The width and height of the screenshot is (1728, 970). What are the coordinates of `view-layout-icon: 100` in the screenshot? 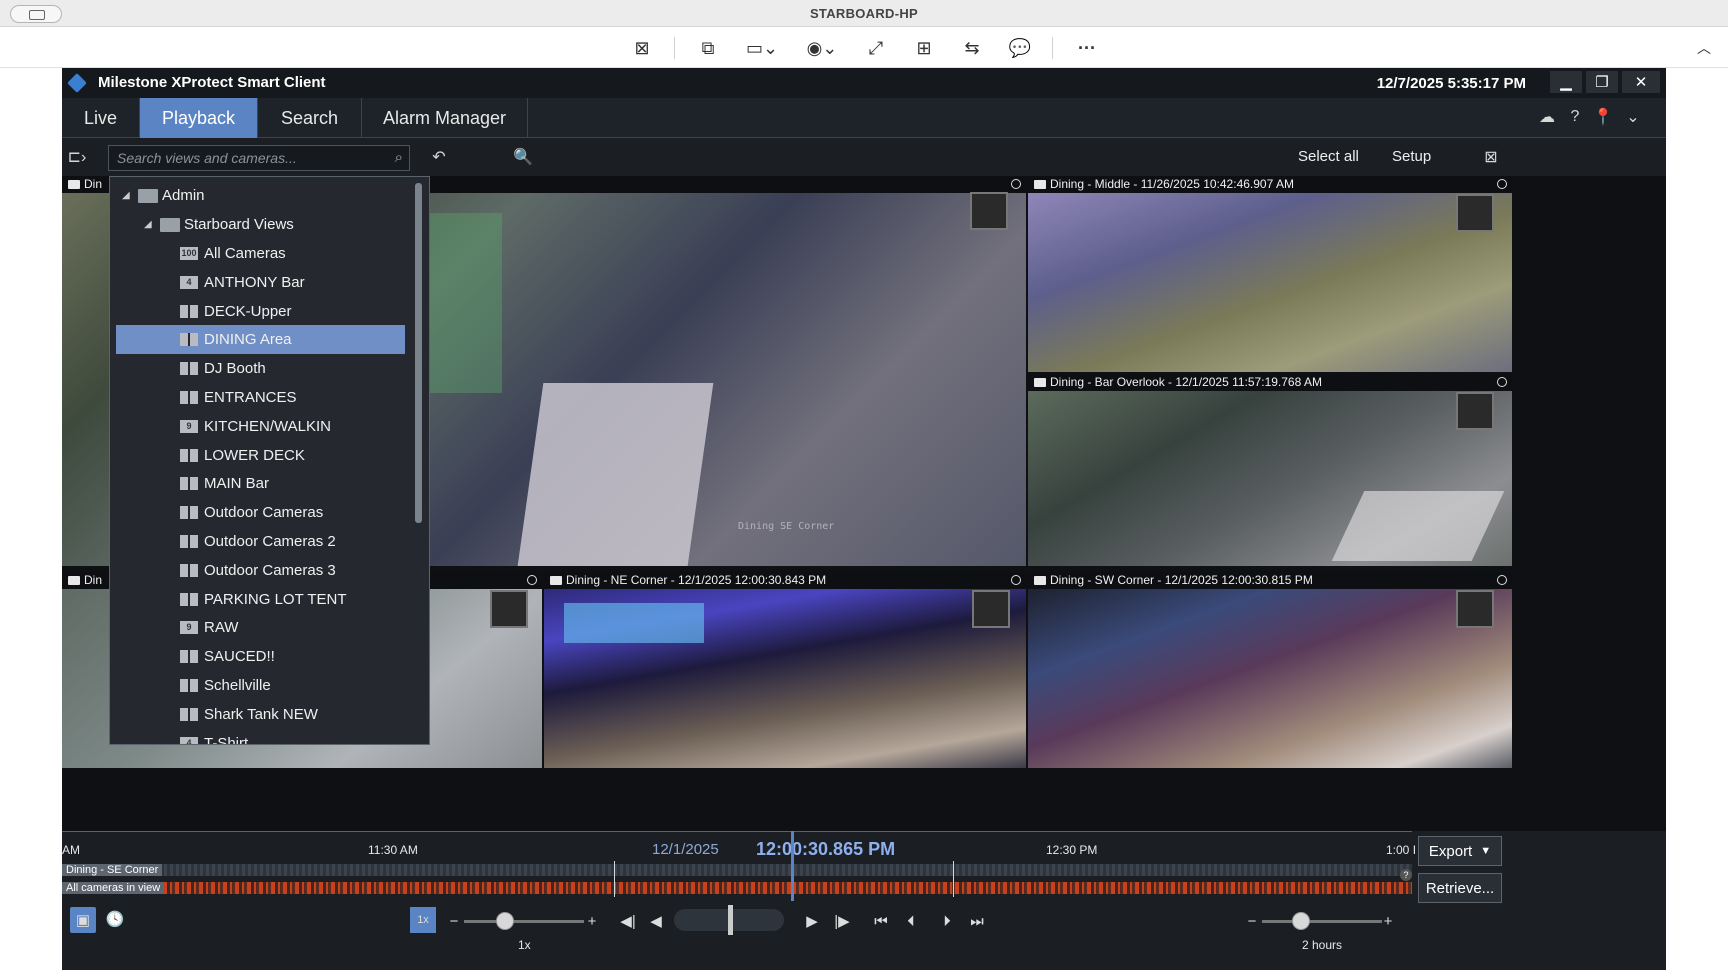 It's located at (189, 253).